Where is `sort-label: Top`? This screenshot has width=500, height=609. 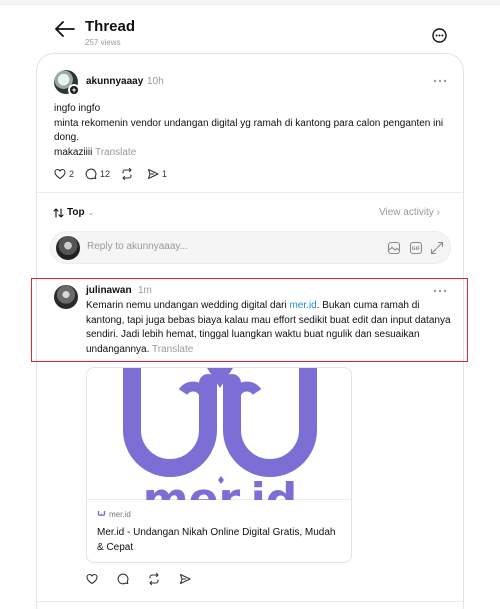
sort-label: Top is located at coordinates (76, 212).